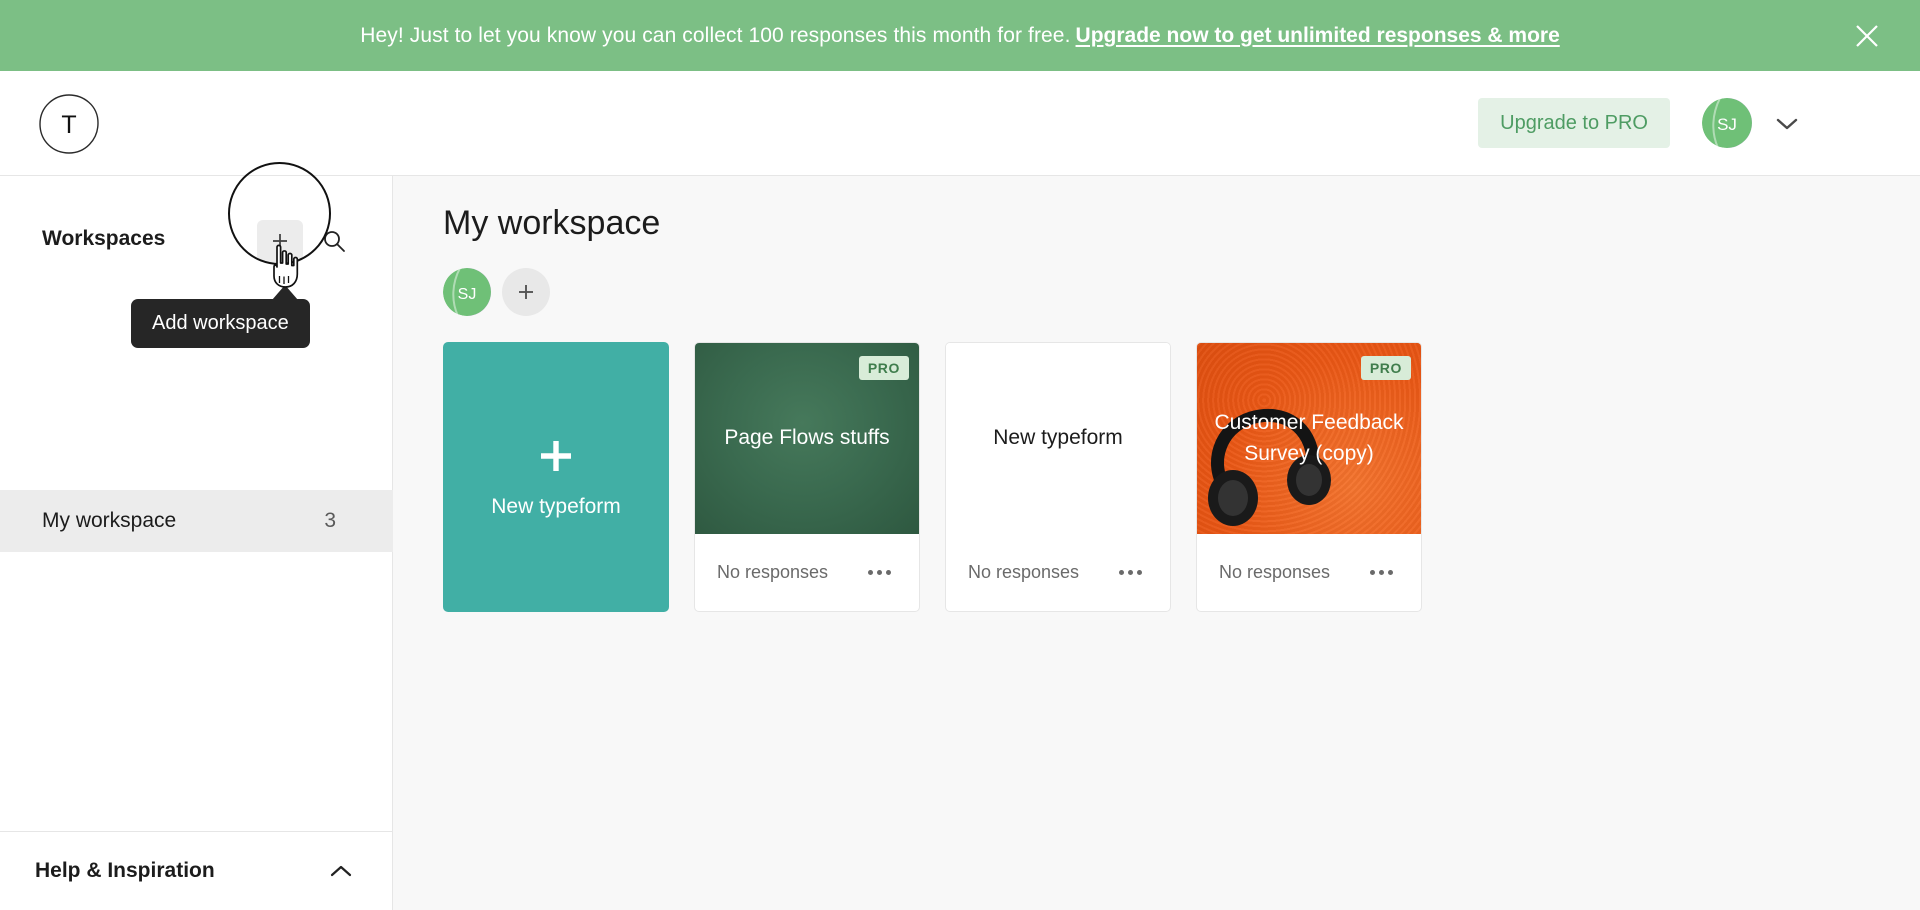 Image resolution: width=1920 pixels, height=910 pixels. I want to click on typeform-logo-icon: T, so click(69, 124).